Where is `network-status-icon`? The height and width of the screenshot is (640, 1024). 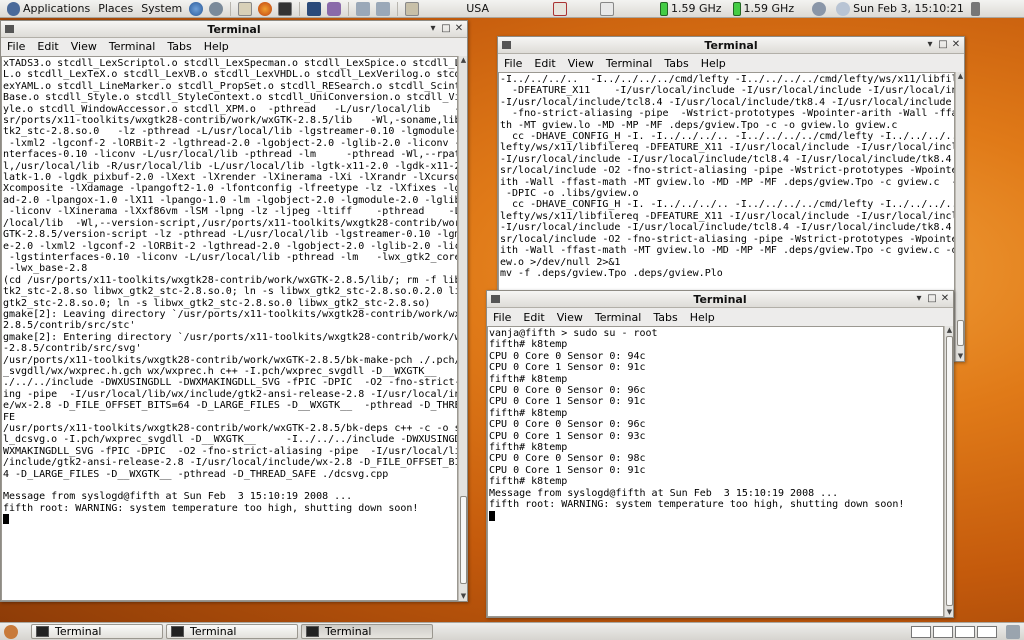
network-status-icon is located at coordinates (819, 8).